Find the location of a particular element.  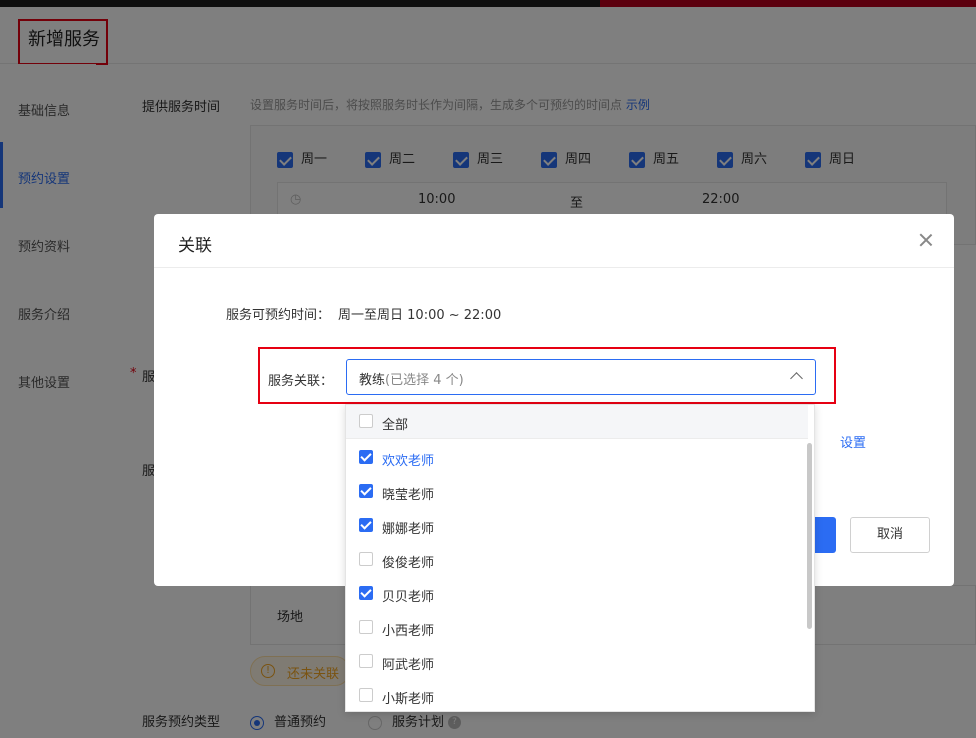

available-time-label: 服务可预约时间： is located at coordinates (278, 315).